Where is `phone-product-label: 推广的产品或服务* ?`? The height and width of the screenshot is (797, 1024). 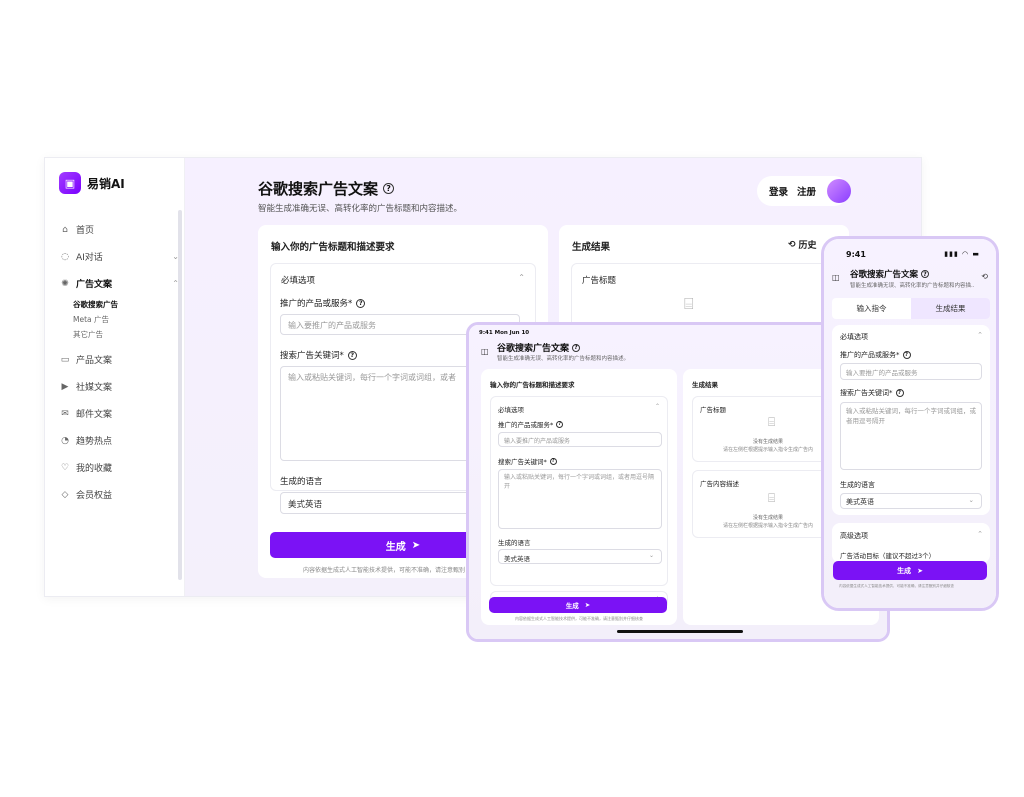 phone-product-label: 推广的产品或服务* ? is located at coordinates (875, 355).